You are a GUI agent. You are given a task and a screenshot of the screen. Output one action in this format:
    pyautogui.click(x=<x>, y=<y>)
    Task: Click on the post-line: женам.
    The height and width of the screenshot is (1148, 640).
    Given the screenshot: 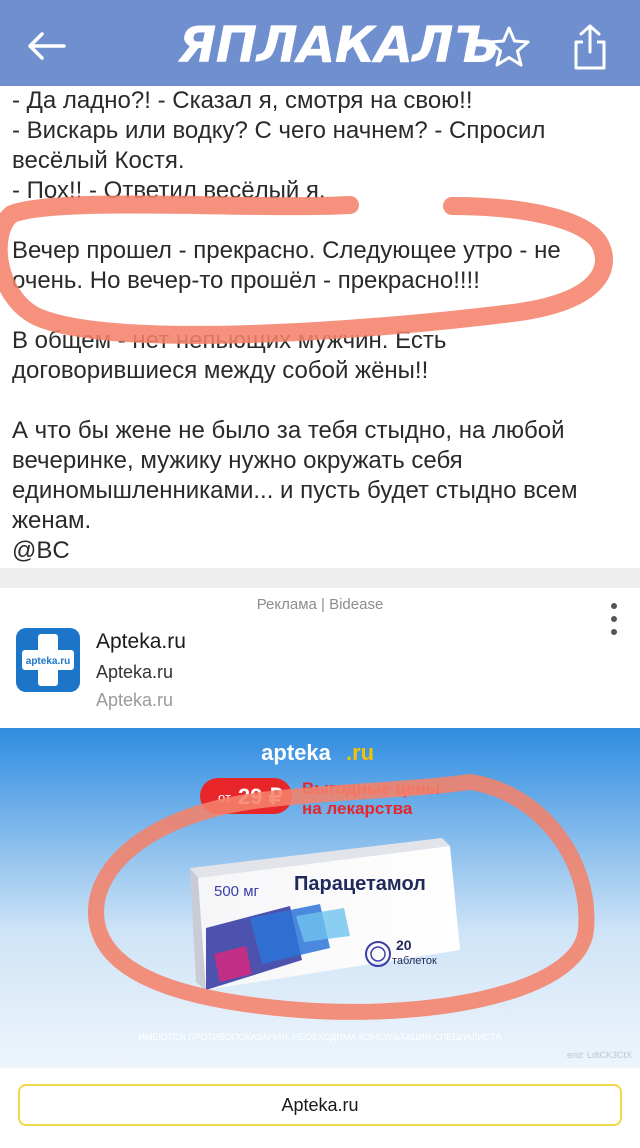 What is the action you would take?
    pyautogui.click(x=52, y=520)
    